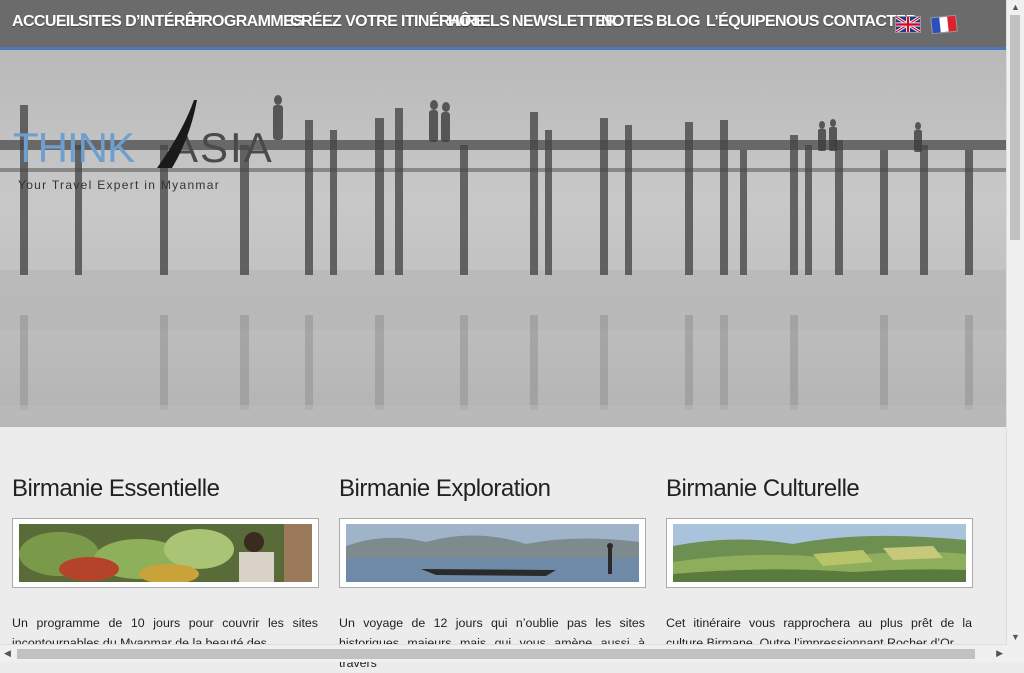 This screenshot has width=1024, height=673. Describe the element at coordinates (119, 185) in the screenshot. I see `logo-tagline: Your Travel Expert in Myanmar` at that location.